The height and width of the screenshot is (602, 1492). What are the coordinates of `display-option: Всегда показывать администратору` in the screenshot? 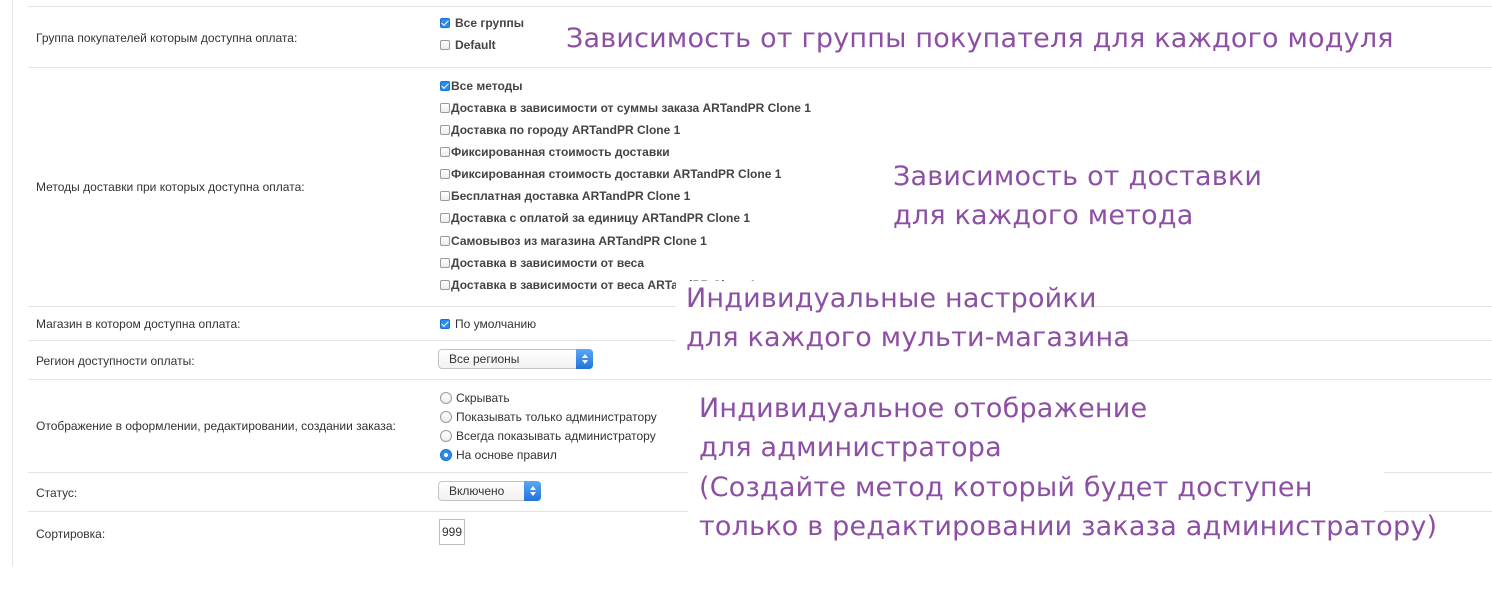 It's located at (548, 436).